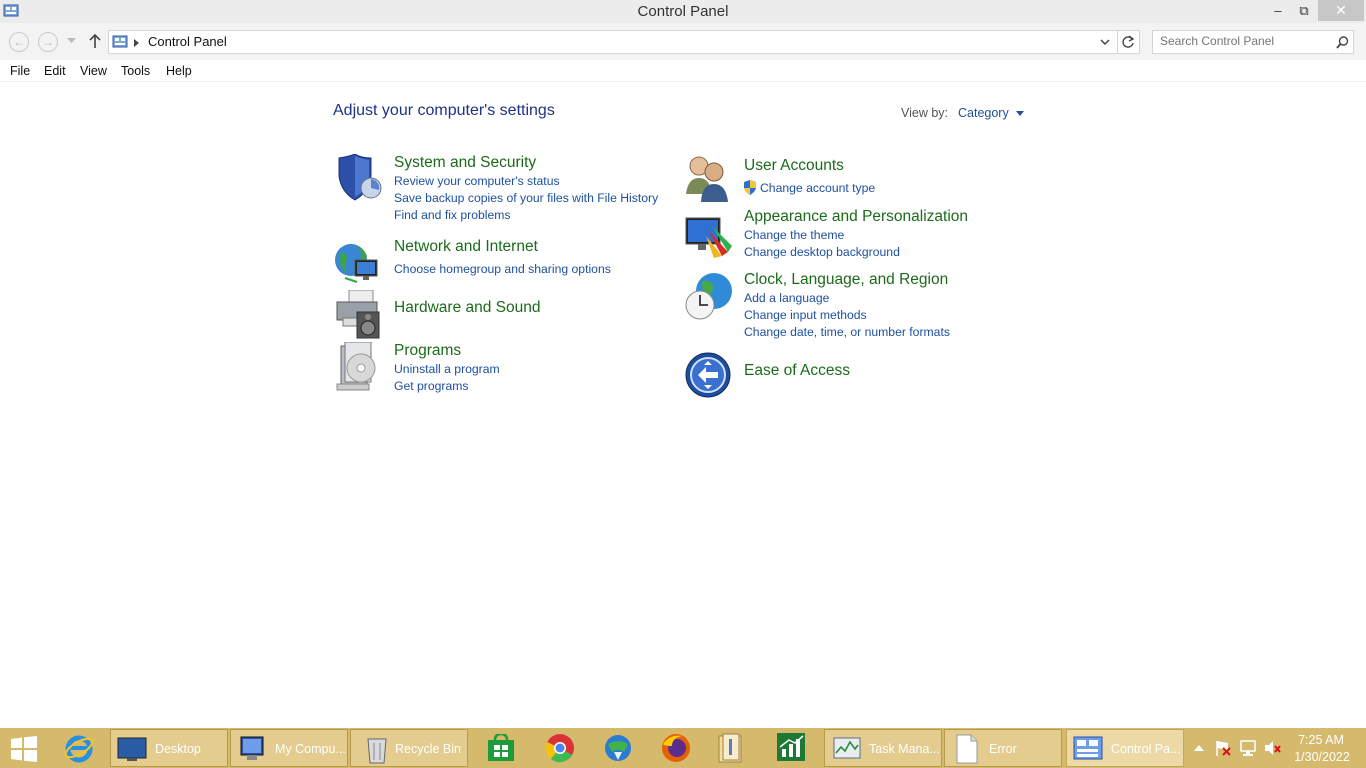 The width and height of the screenshot is (1366, 768). I want to click on store-icon, so click(501, 748).